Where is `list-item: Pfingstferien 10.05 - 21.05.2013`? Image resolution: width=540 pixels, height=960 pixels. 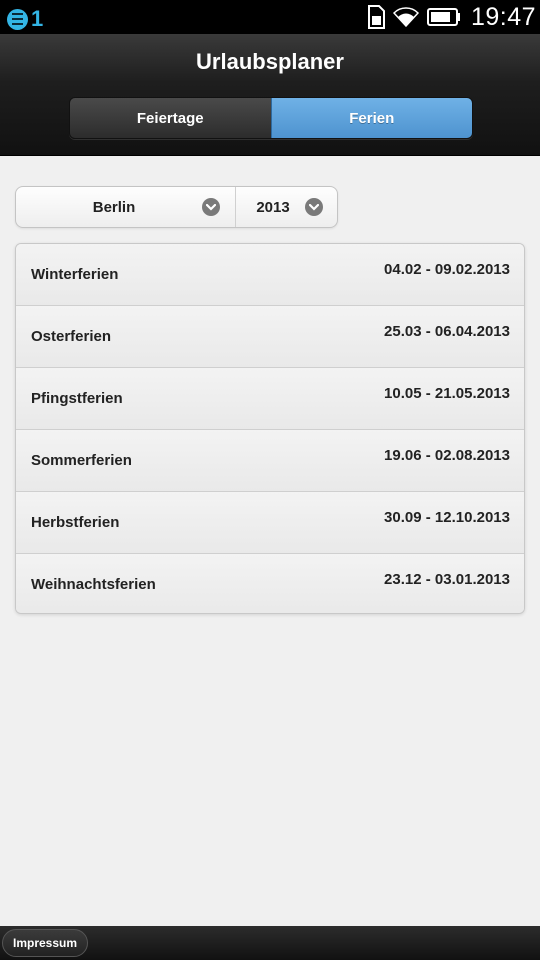
list-item: Pfingstferien 10.05 - 21.05.2013 is located at coordinates (270, 399).